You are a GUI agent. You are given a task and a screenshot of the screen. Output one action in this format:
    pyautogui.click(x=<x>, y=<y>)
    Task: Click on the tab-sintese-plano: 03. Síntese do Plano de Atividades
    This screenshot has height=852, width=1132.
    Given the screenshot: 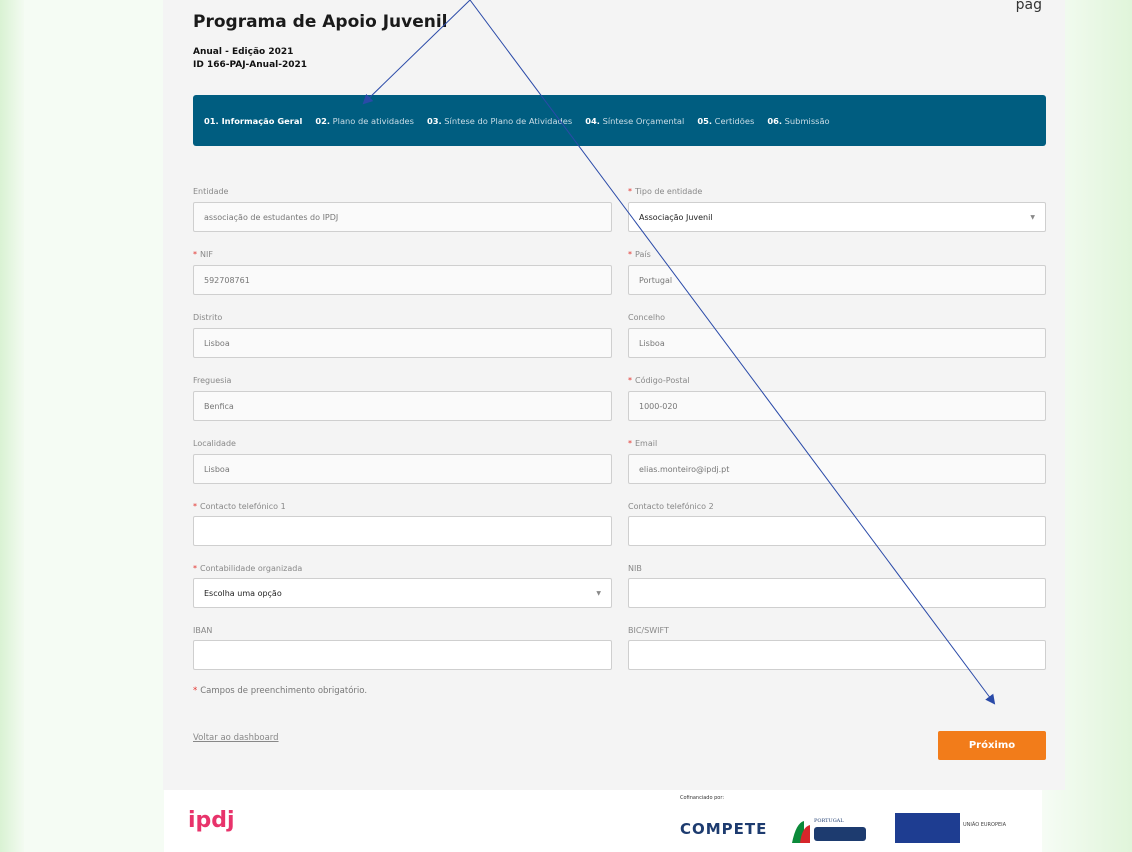 What is the action you would take?
    pyautogui.click(x=499, y=121)
    